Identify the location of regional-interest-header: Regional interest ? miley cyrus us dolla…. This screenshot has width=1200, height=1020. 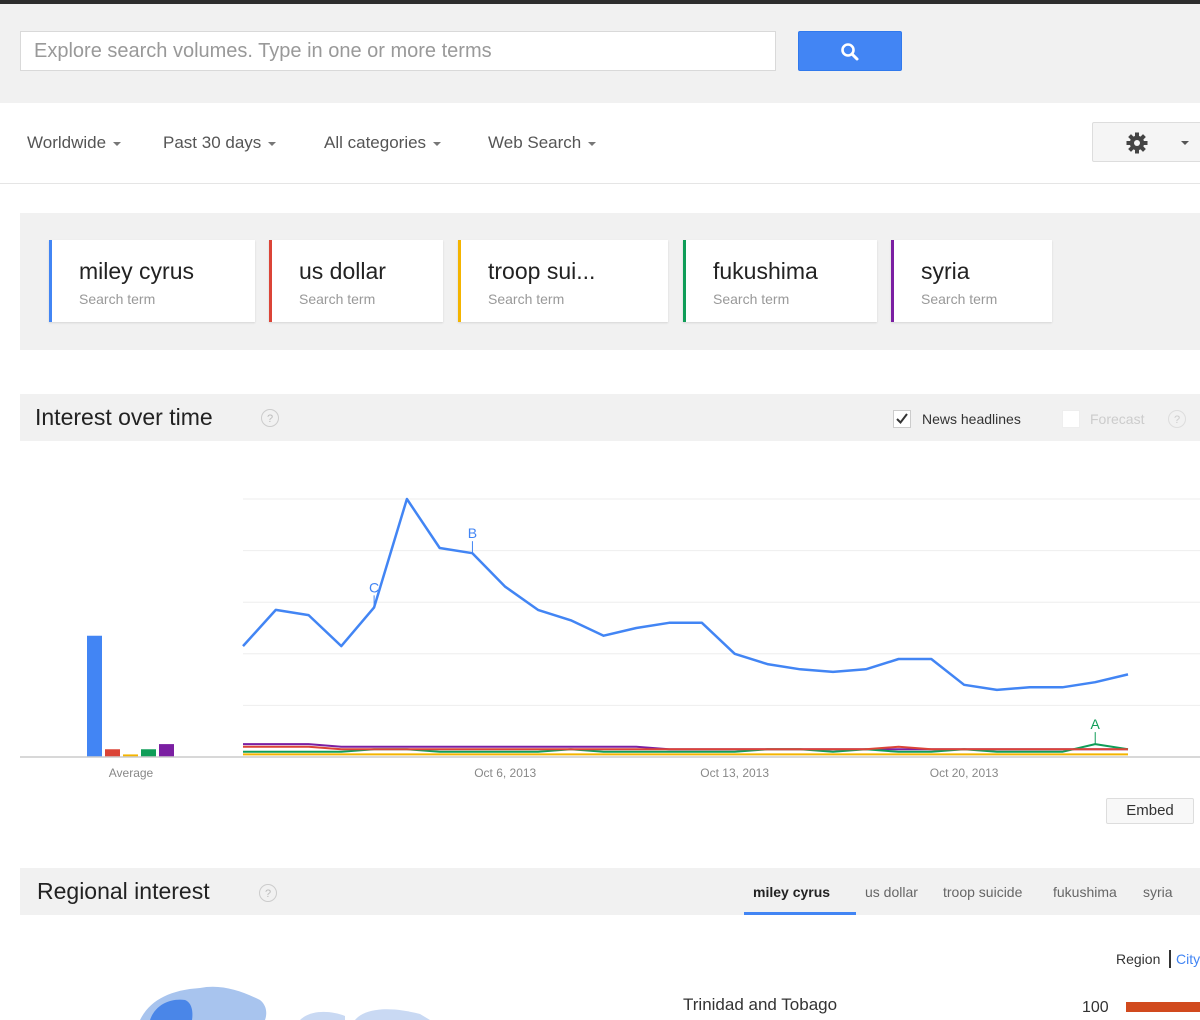
(610, 891).